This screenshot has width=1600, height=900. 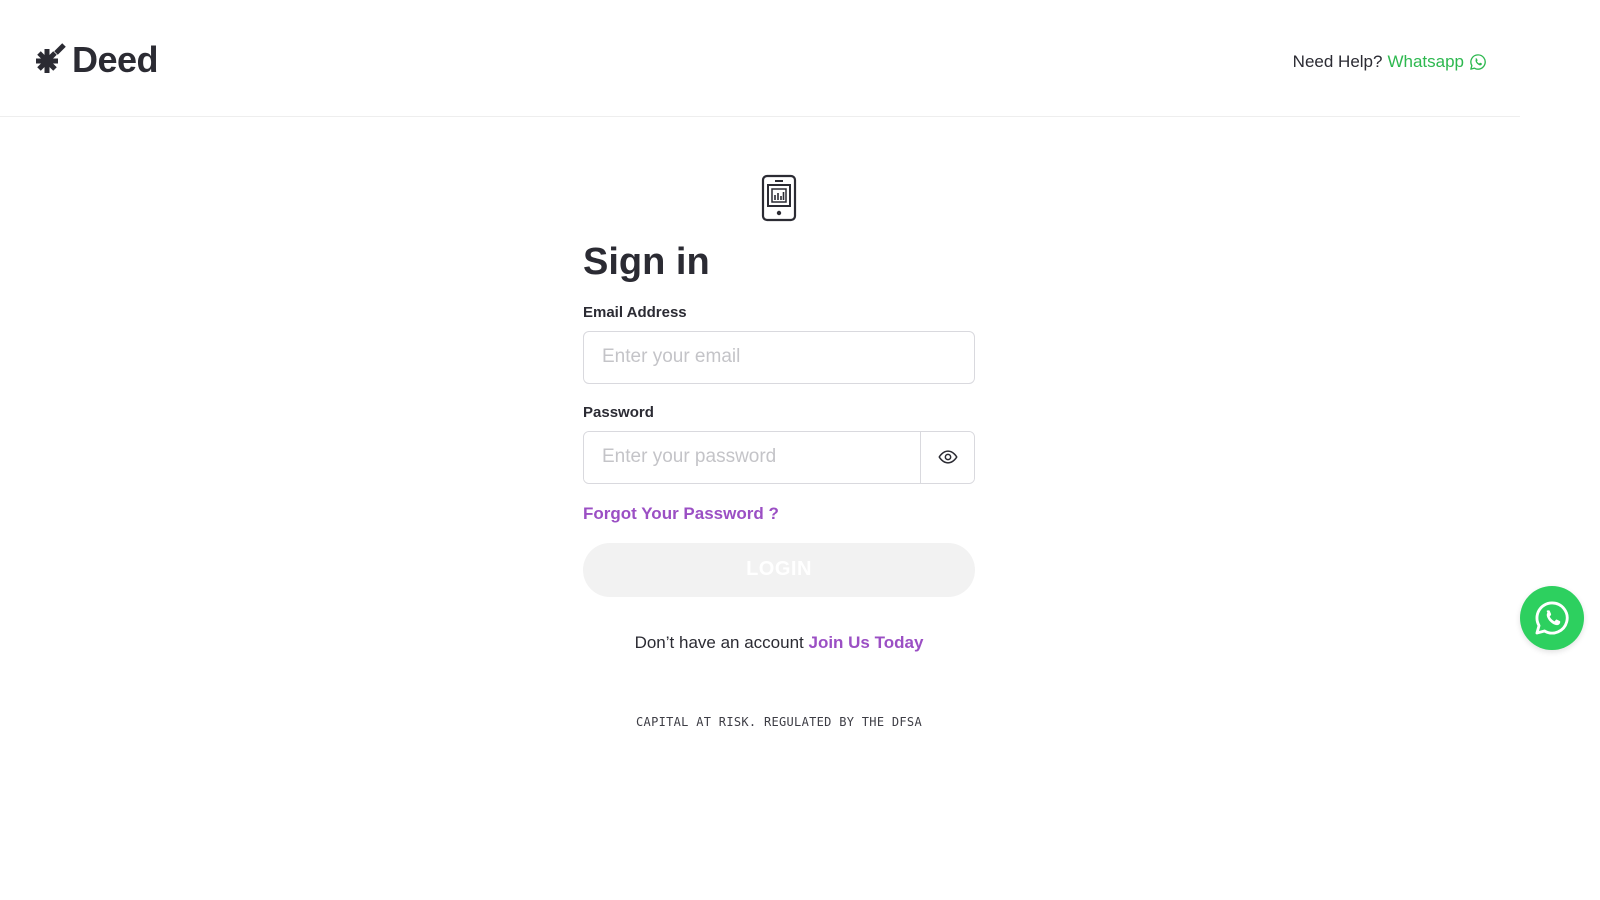 I want to click on brand-logo: Deed, so click(x=95, y=59).